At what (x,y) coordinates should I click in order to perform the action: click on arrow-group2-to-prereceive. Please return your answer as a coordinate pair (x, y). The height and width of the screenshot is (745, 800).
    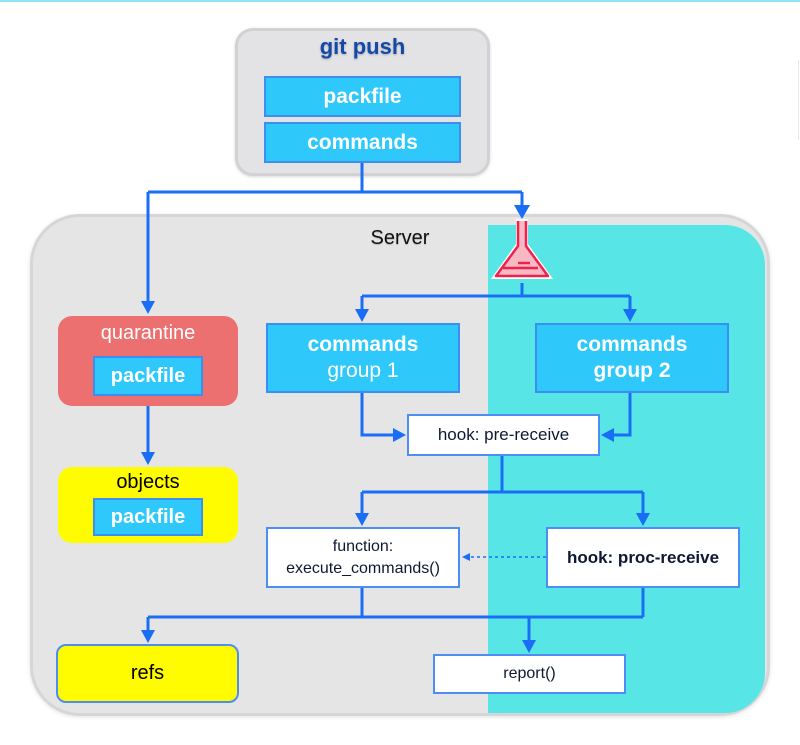
    Looking at the image, I should click on (620, 415).